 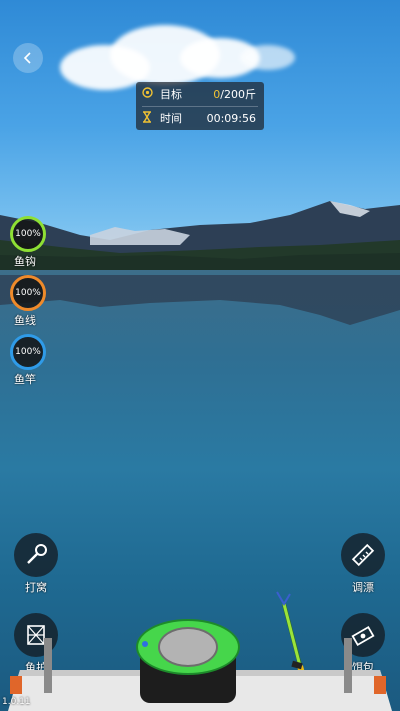 What do you see at coordinates (25, 320) in the screenshot?
I see `line-gauge-label: 鱼线` at bounding box center [25, 320].